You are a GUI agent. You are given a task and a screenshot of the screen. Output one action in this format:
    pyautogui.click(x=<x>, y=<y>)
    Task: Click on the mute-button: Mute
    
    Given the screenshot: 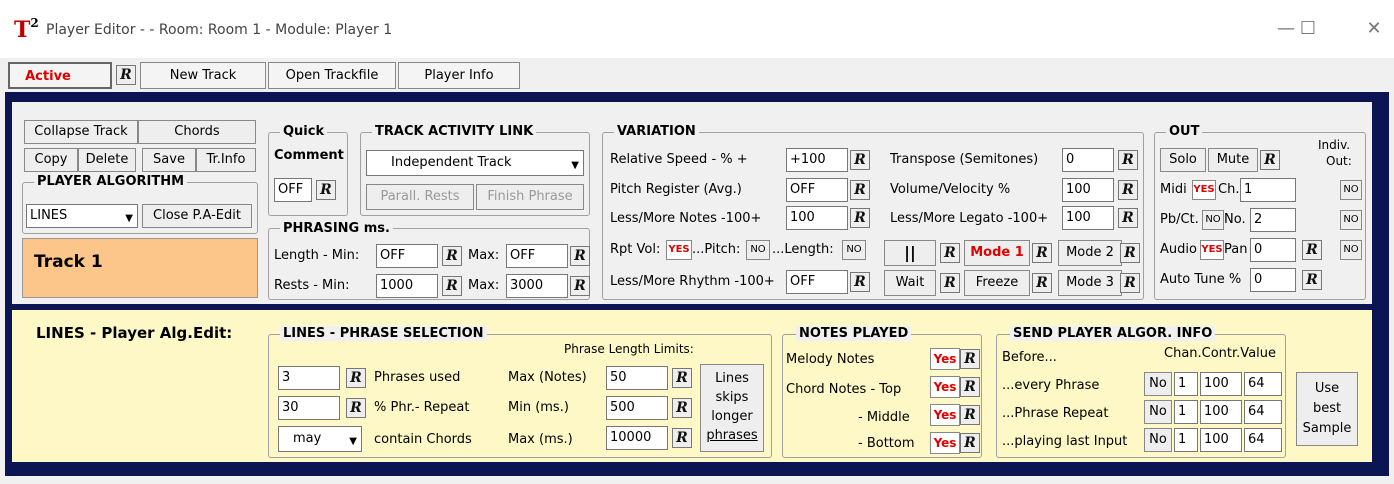 What is the action you would take?
    pyautogui.click(x=1233, y=160)
    